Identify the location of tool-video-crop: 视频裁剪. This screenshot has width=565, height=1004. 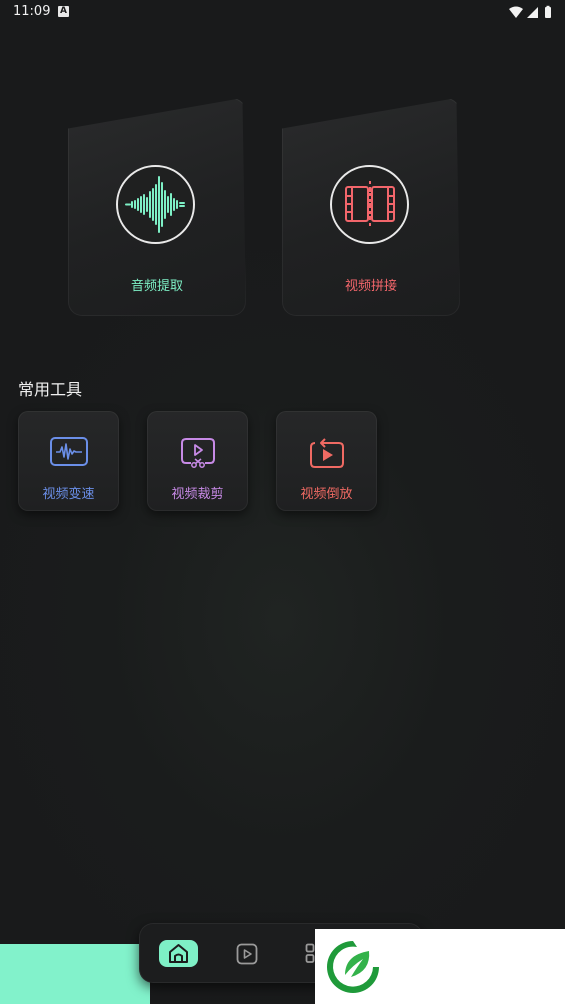
(197, 461).